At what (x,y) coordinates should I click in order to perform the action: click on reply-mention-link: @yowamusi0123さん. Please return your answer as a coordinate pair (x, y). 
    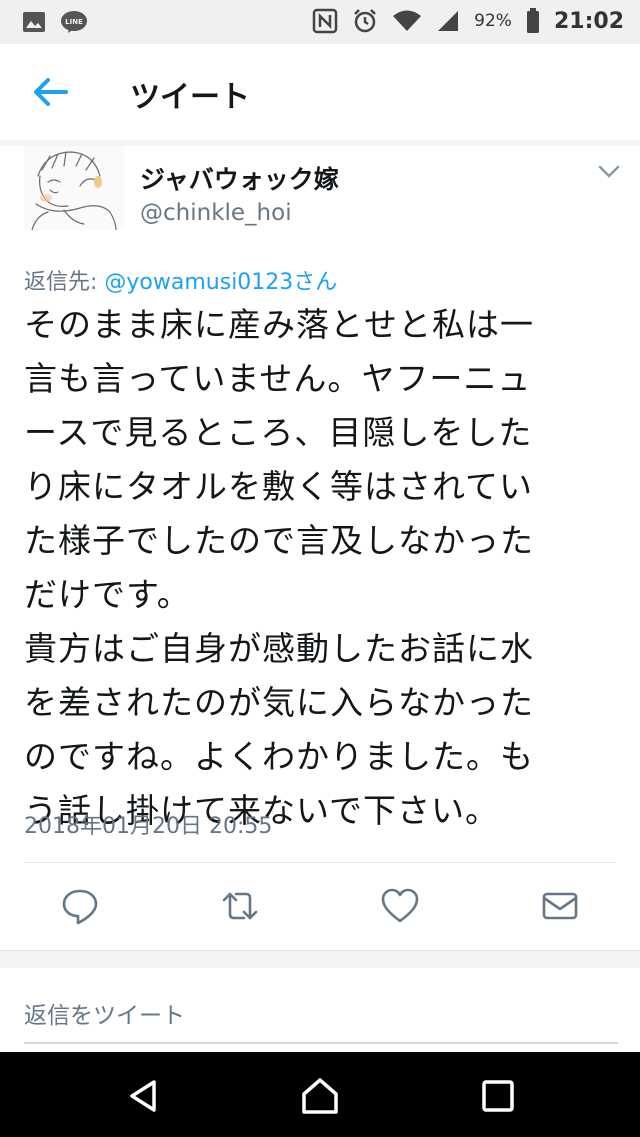
    Looking at the image, I should click on (220, 282).